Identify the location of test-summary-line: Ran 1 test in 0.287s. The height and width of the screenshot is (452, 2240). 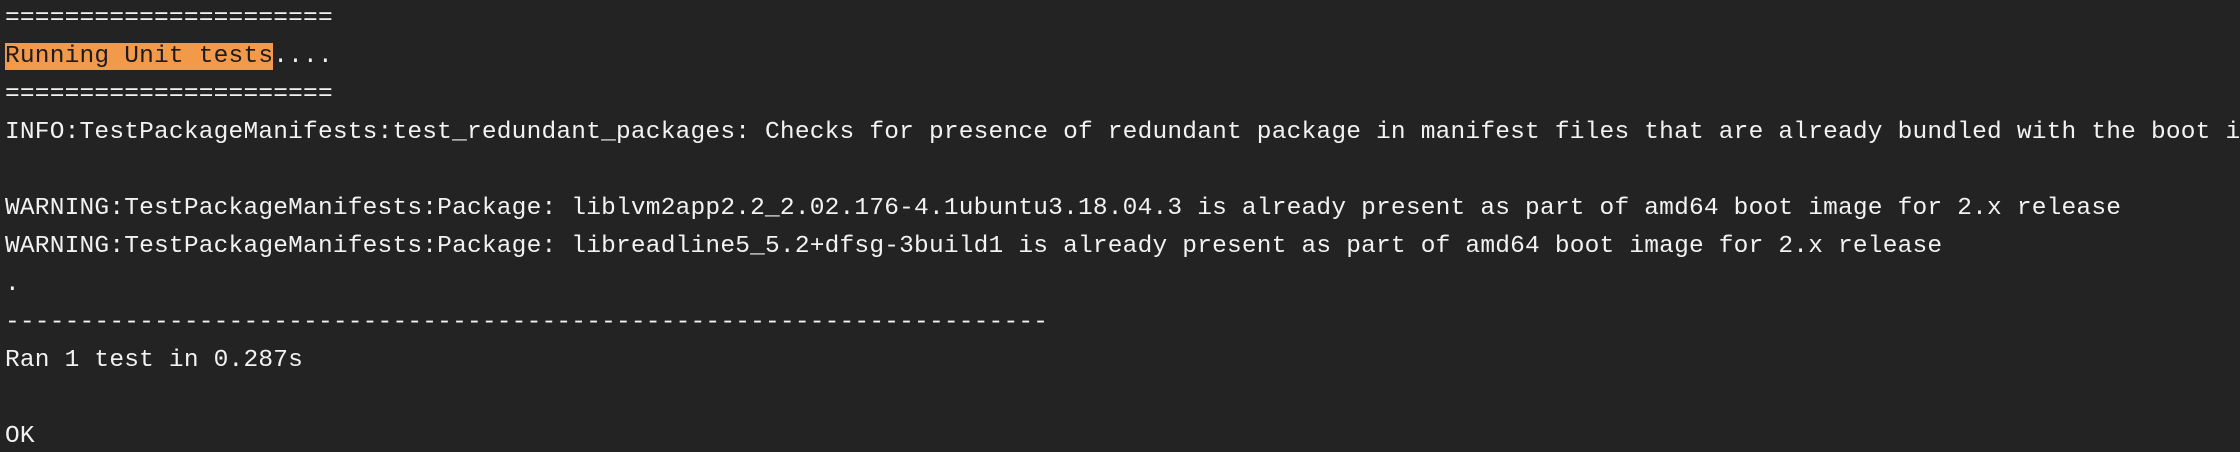
(154, 360).